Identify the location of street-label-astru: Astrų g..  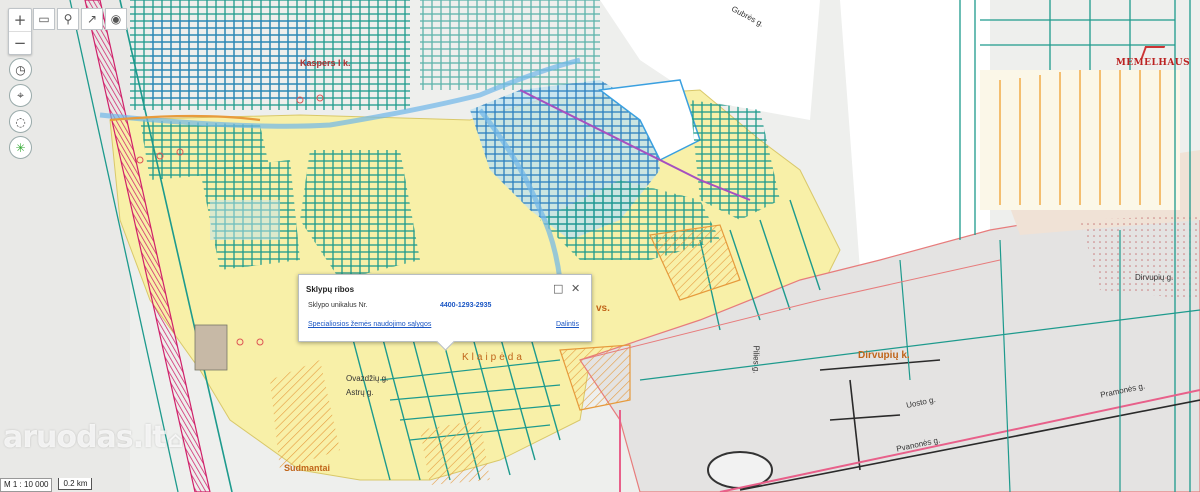
(360, 392).